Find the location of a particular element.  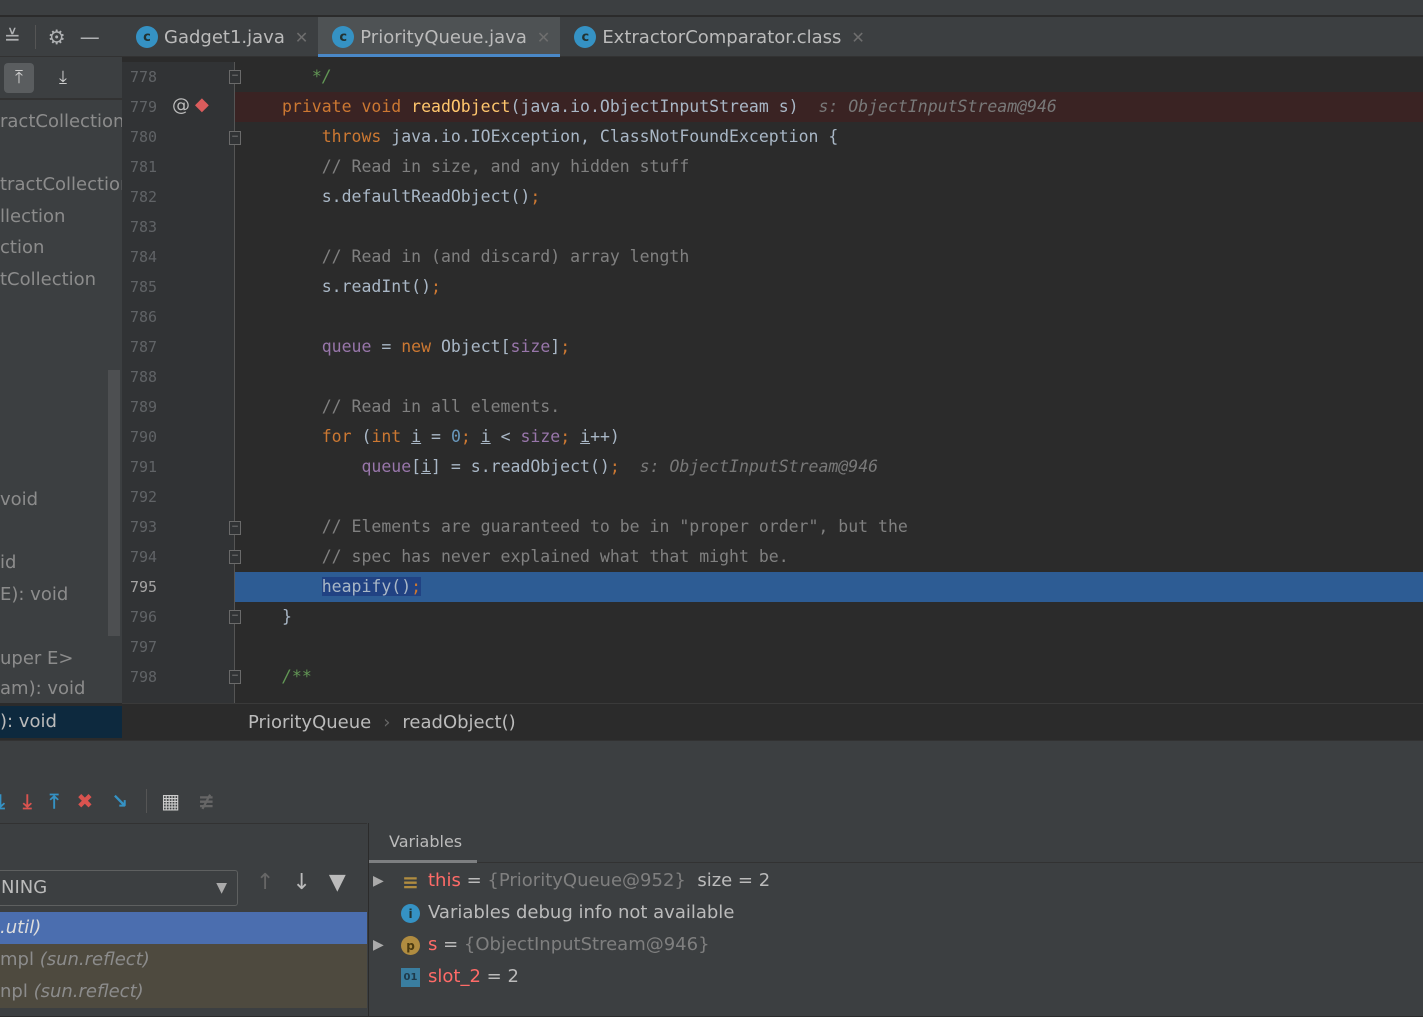

line-number: 798 is located at coordinates (150, 677).